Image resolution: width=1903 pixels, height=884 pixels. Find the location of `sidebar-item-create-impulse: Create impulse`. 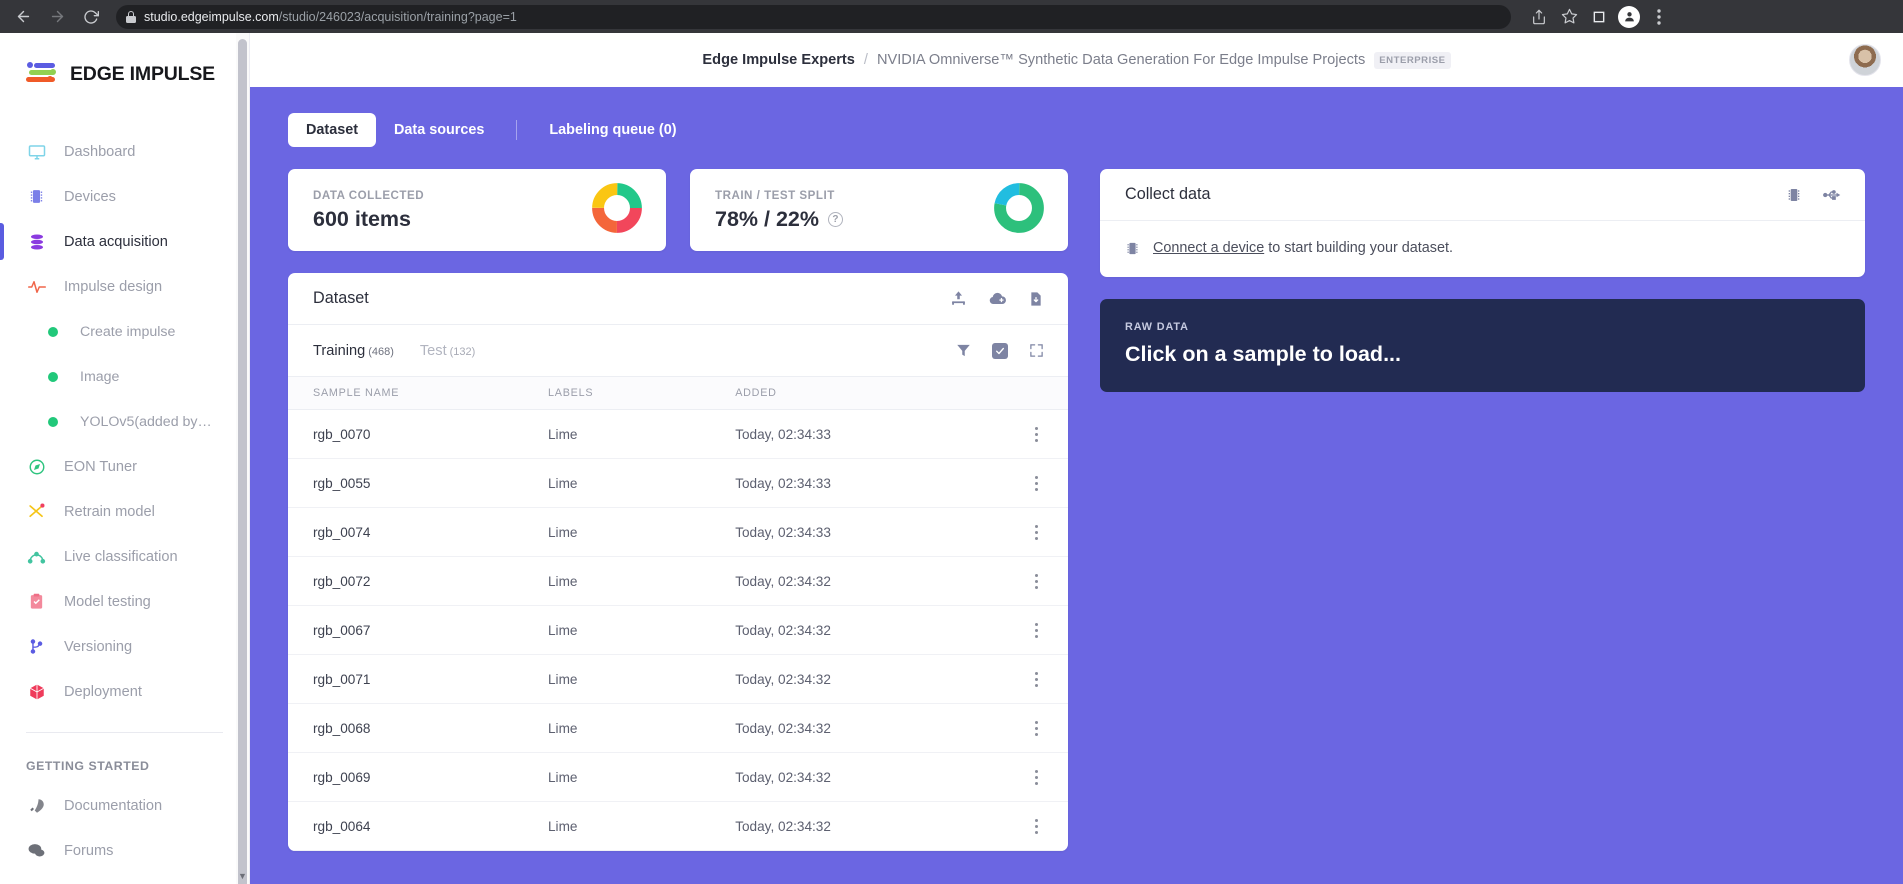

sidebar-item-create-impulse: Create impulse is located at coordinates (124, 331).